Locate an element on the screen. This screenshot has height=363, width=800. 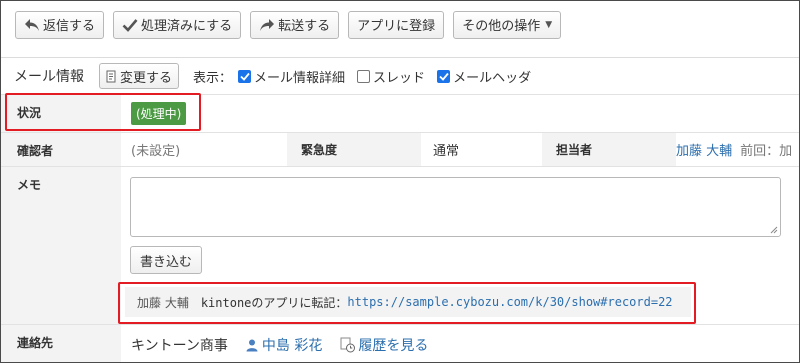
person-icon is located at coordinates (252, 345).